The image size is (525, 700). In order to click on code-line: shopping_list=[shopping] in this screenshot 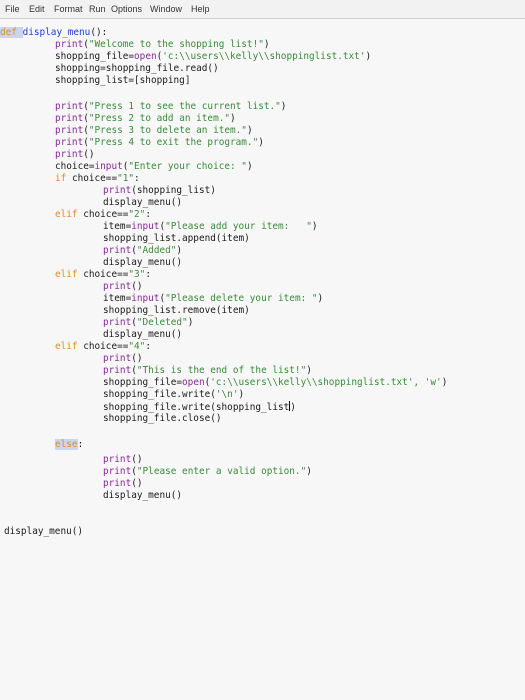, I will do `click(122, 80)`.